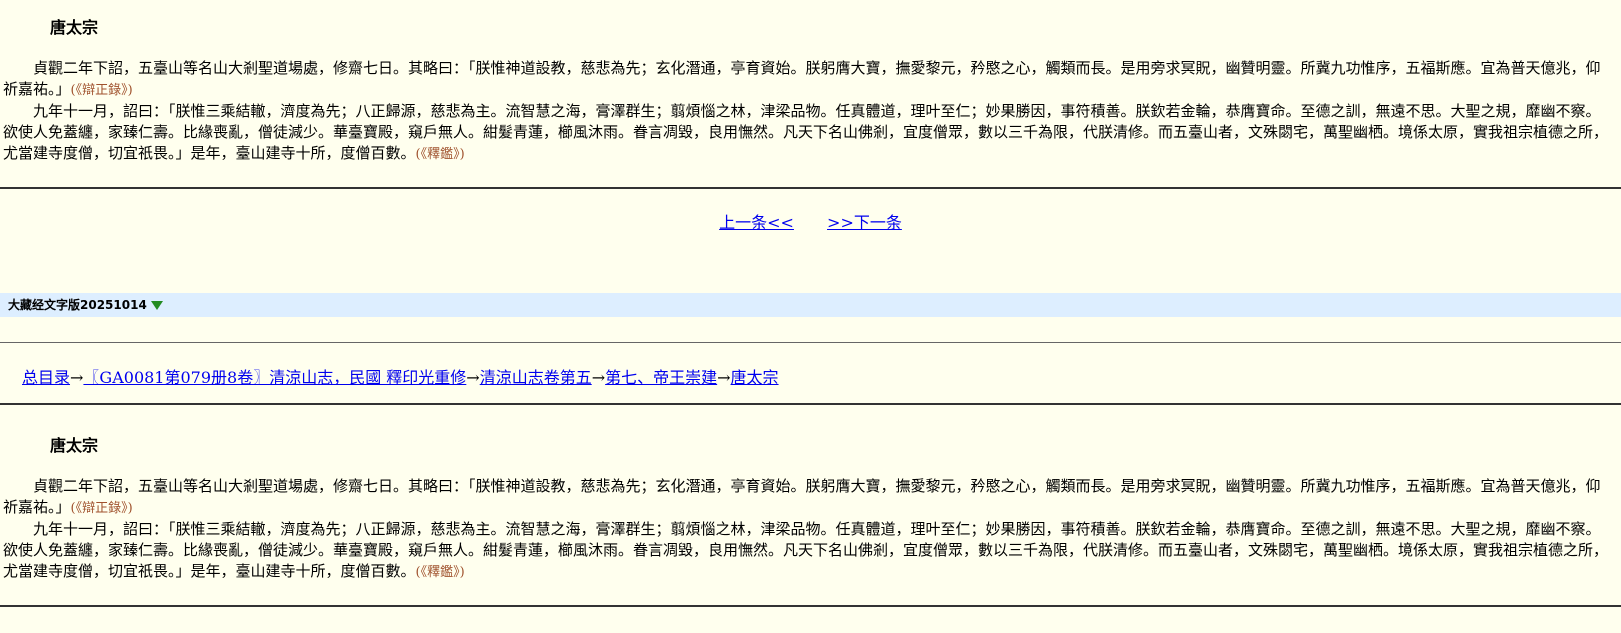  I want to click on section-1: 唐太宗, so click(810, 28).